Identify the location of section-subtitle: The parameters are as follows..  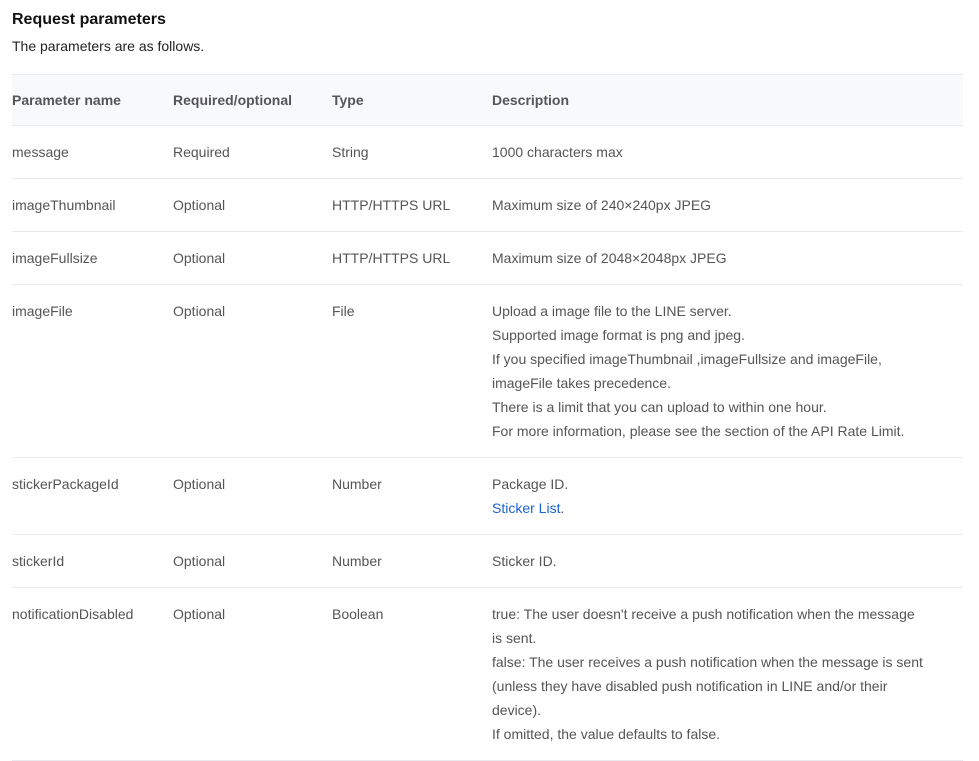
(108, 46).